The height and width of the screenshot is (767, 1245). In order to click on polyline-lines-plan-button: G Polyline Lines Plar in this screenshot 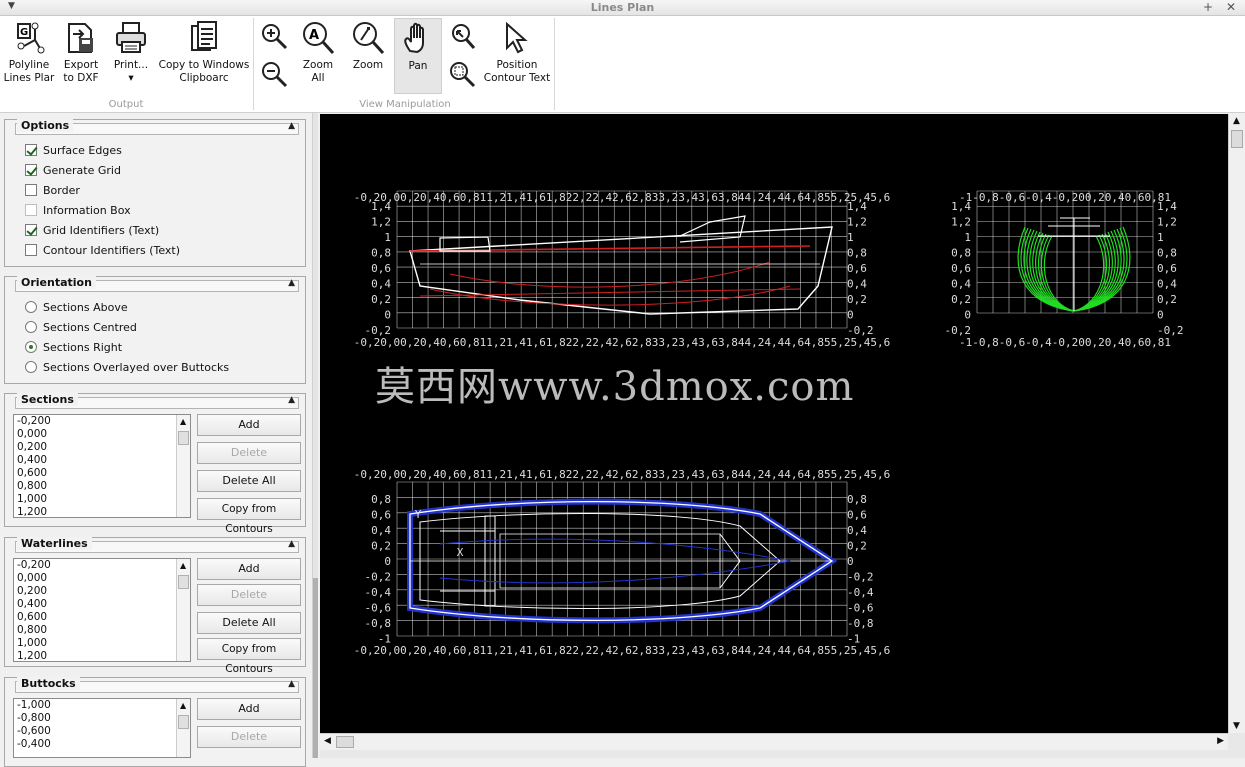, I will do `click(29, 52)`.